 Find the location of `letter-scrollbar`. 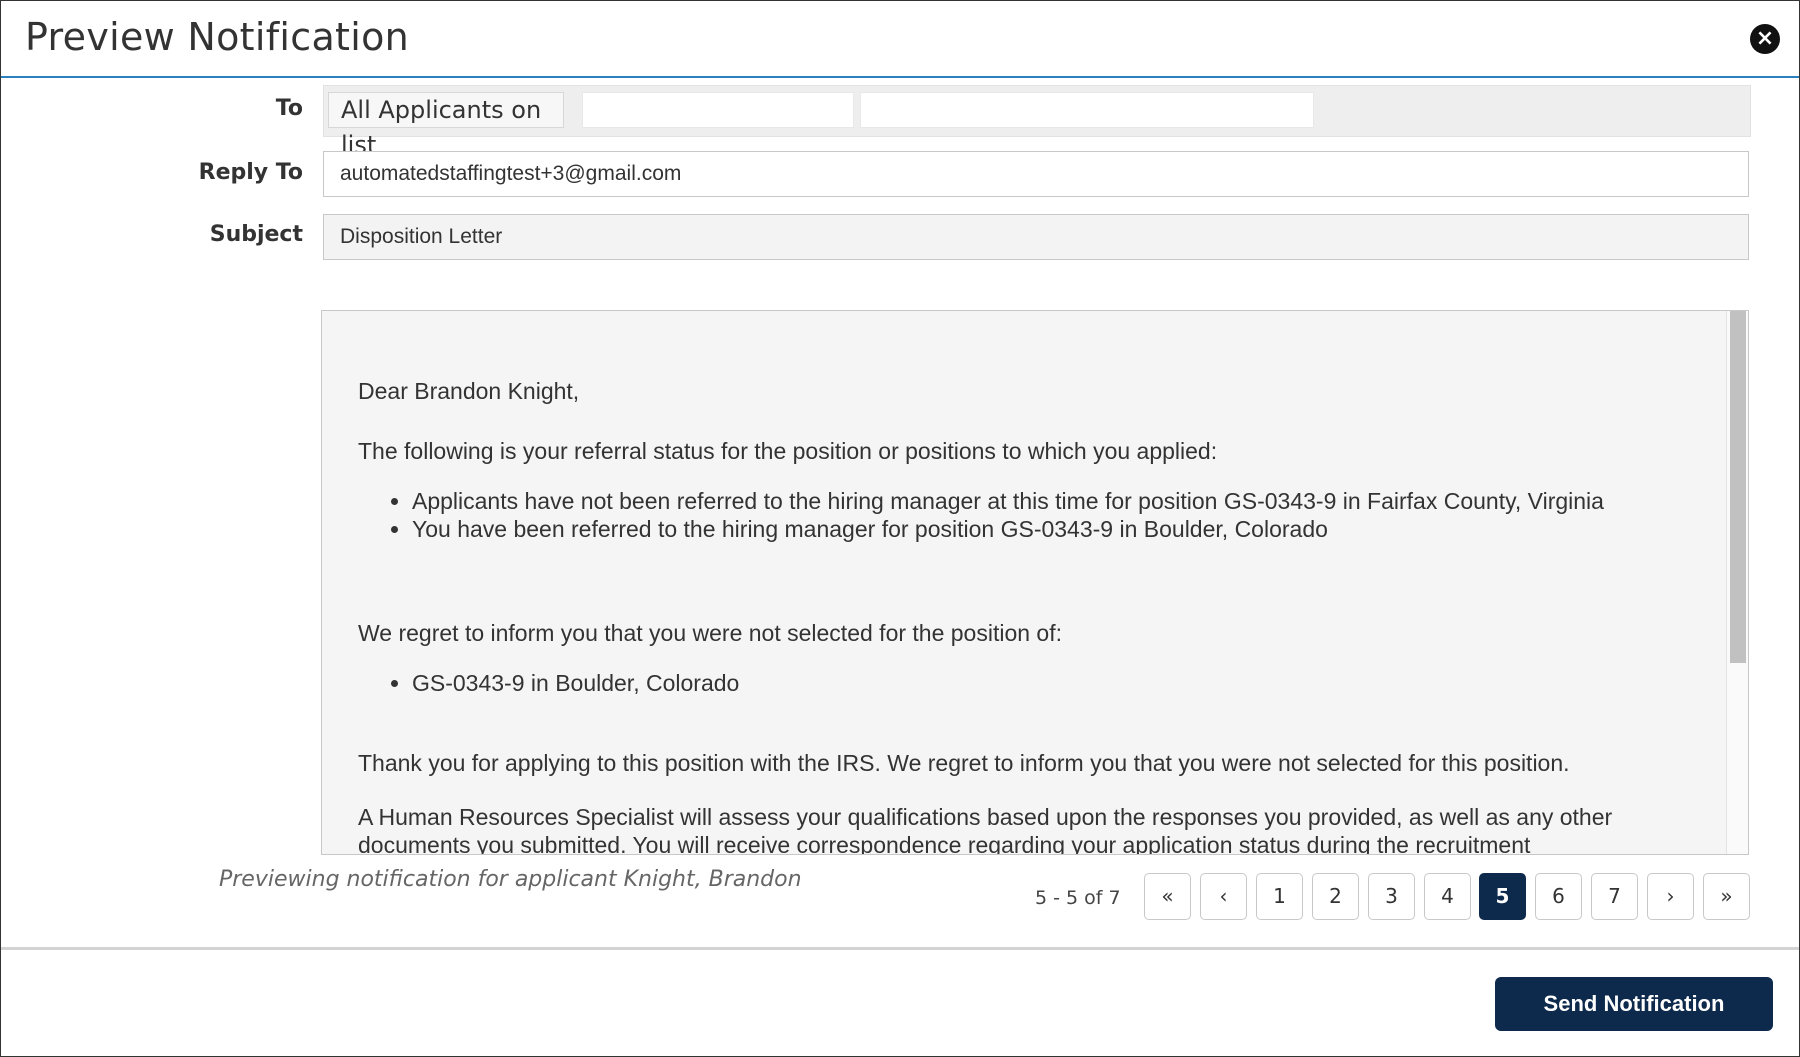

letter-scrollbar is located at coordinates (1737, 582).